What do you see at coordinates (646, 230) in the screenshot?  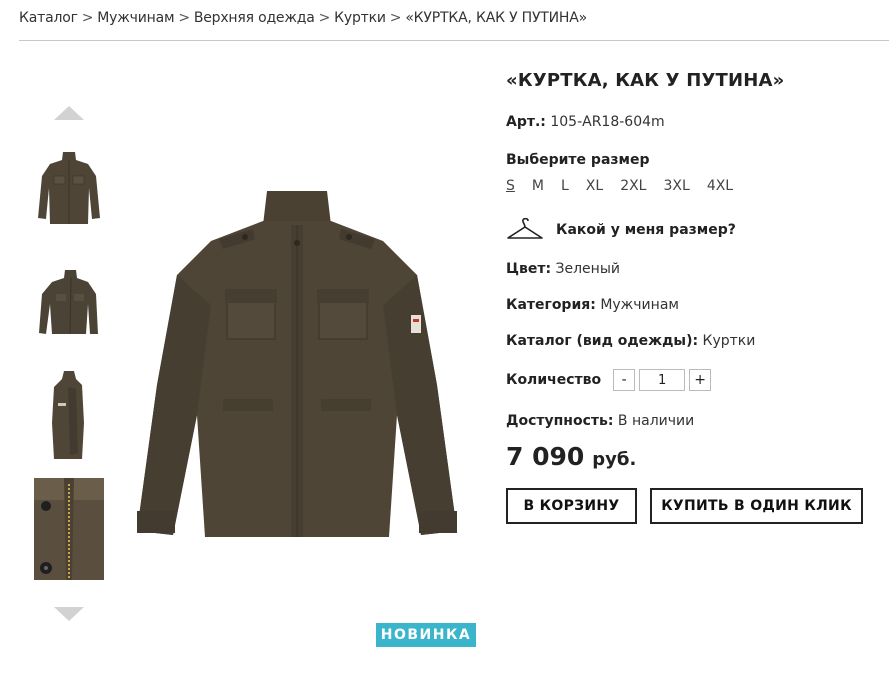 I see `size-help-label: Какой у меня размер?` at bounding box center [646, 230].